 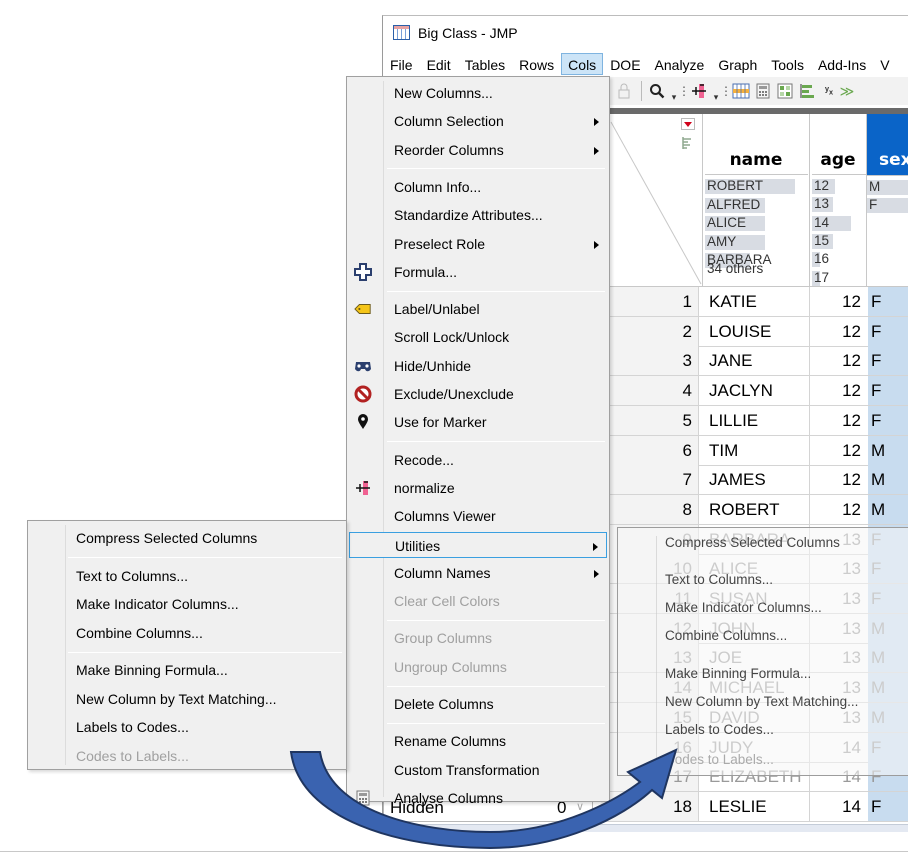 What do you see at coordinates (478, 573) in the screenshot?
I see `menu-item-column-names: Column Names` at bounding box center [478, 573].